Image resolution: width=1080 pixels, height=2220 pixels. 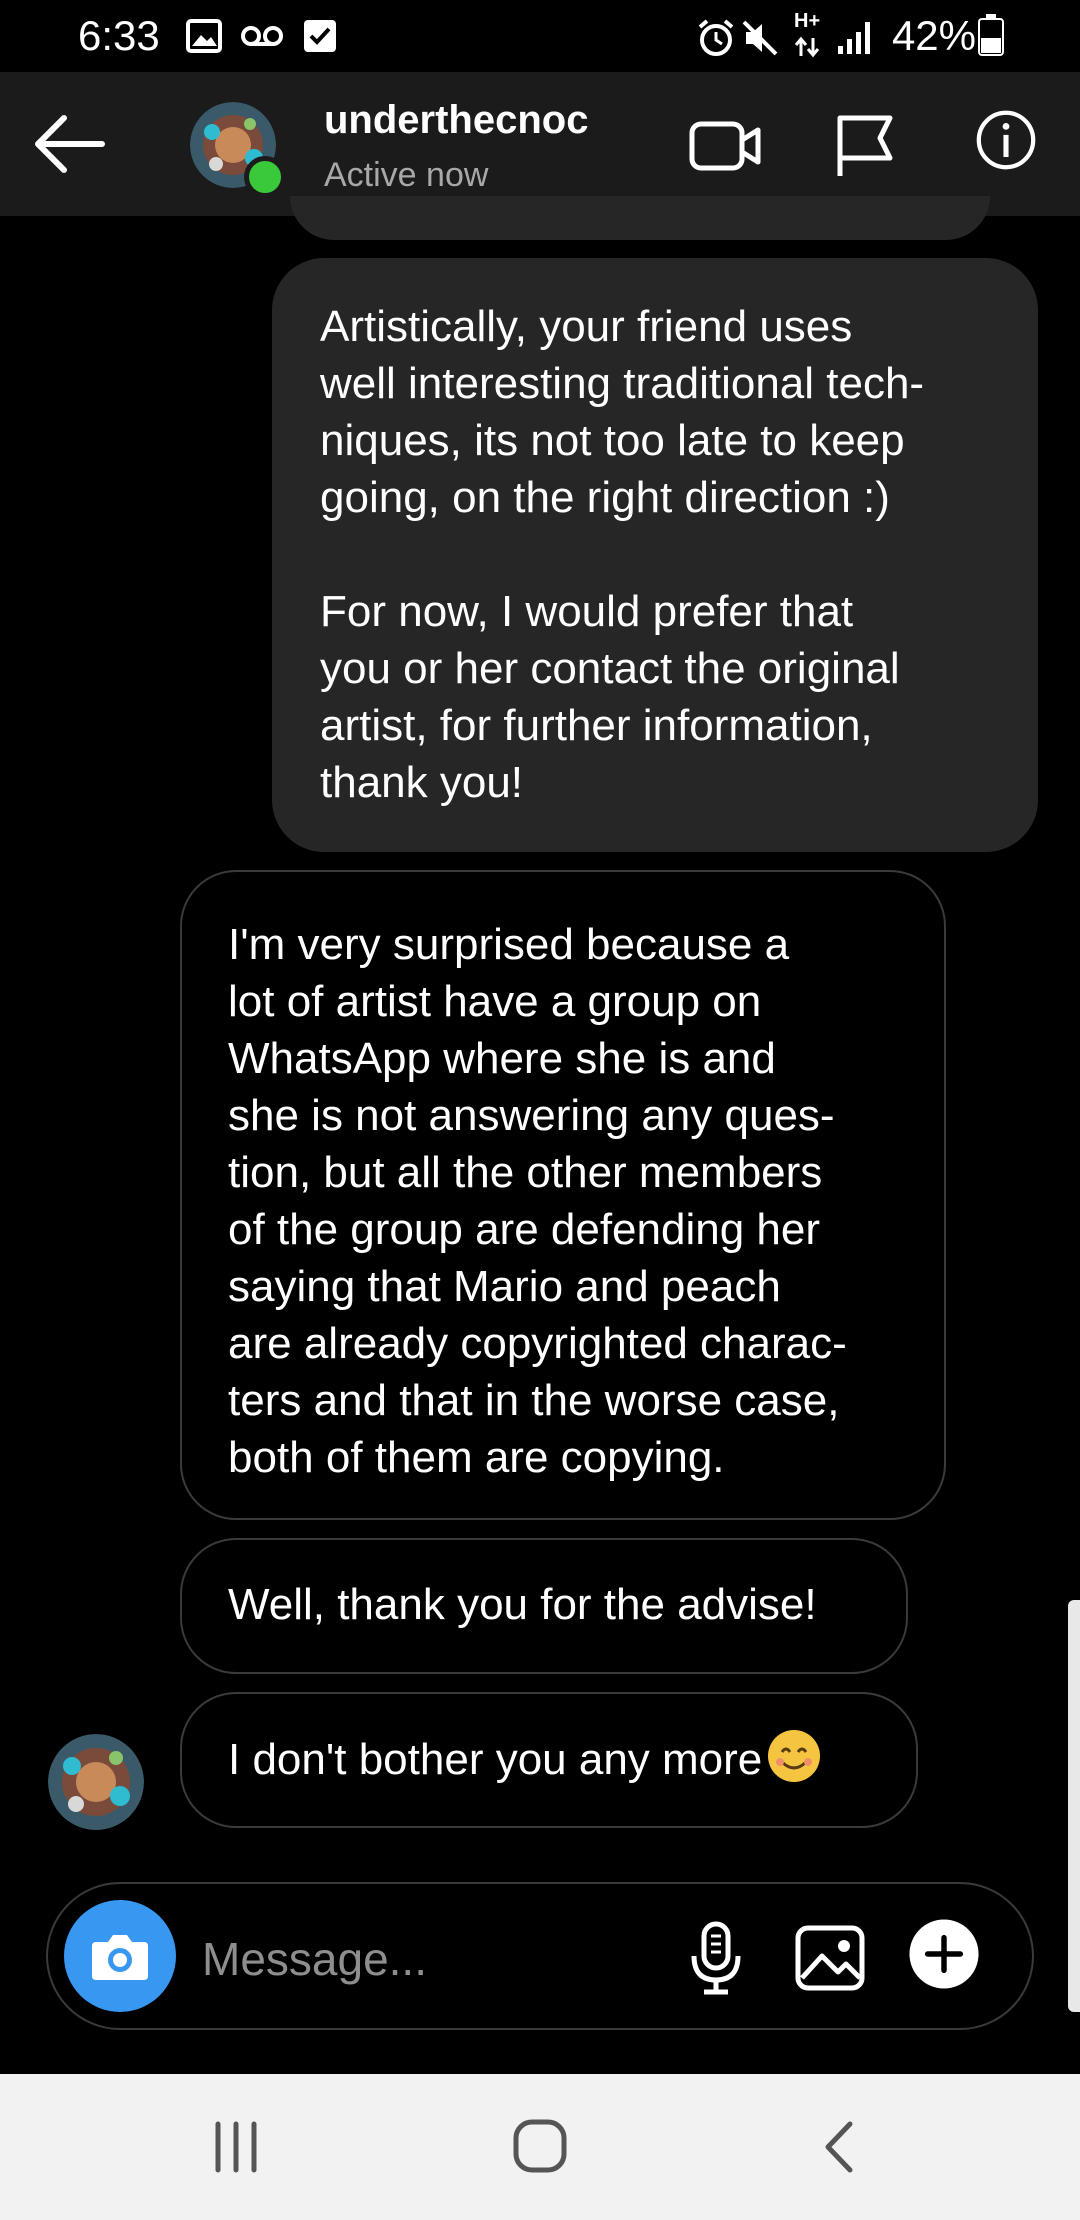 What do you see at coordinates (412, 1959) in the screenshot?
I see `message-input` at bounding box center [412, 1959].